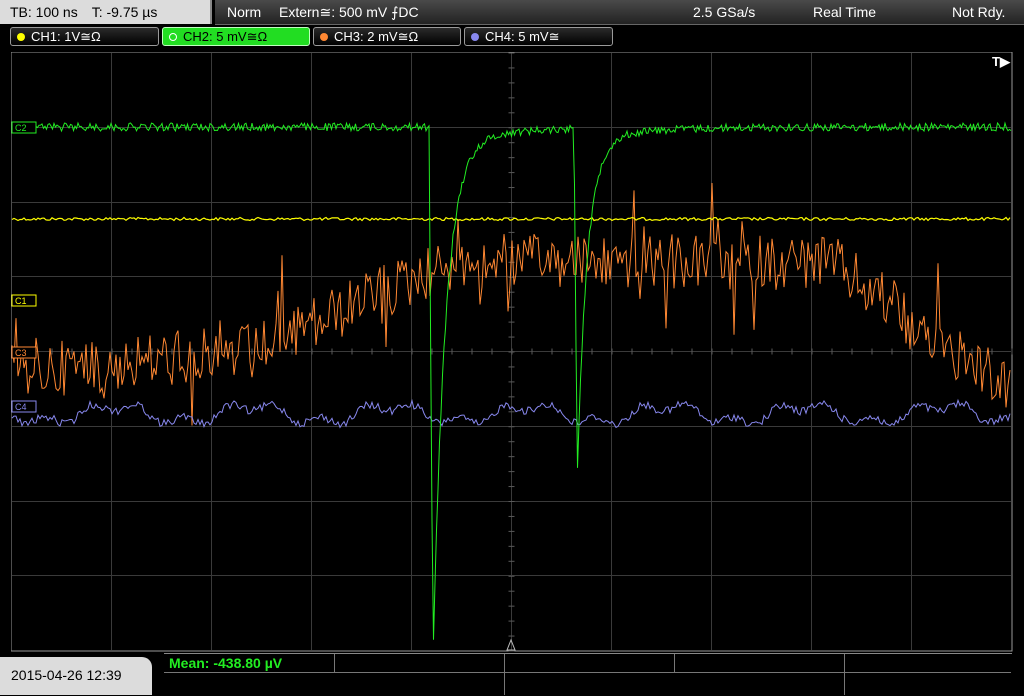  I want to click on channel-1-marker-label: C1, so click(21, 301).